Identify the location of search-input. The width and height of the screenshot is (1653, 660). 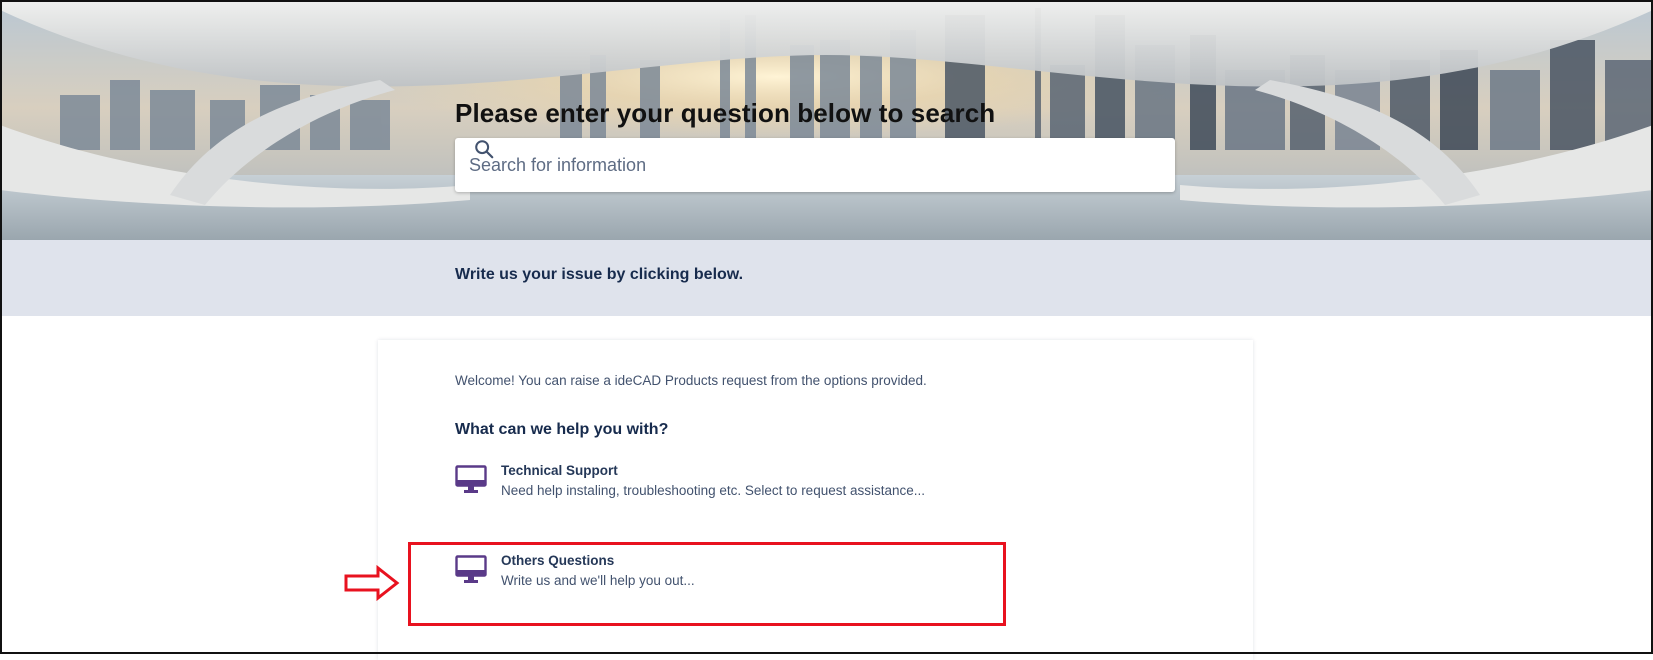
(789, 165).